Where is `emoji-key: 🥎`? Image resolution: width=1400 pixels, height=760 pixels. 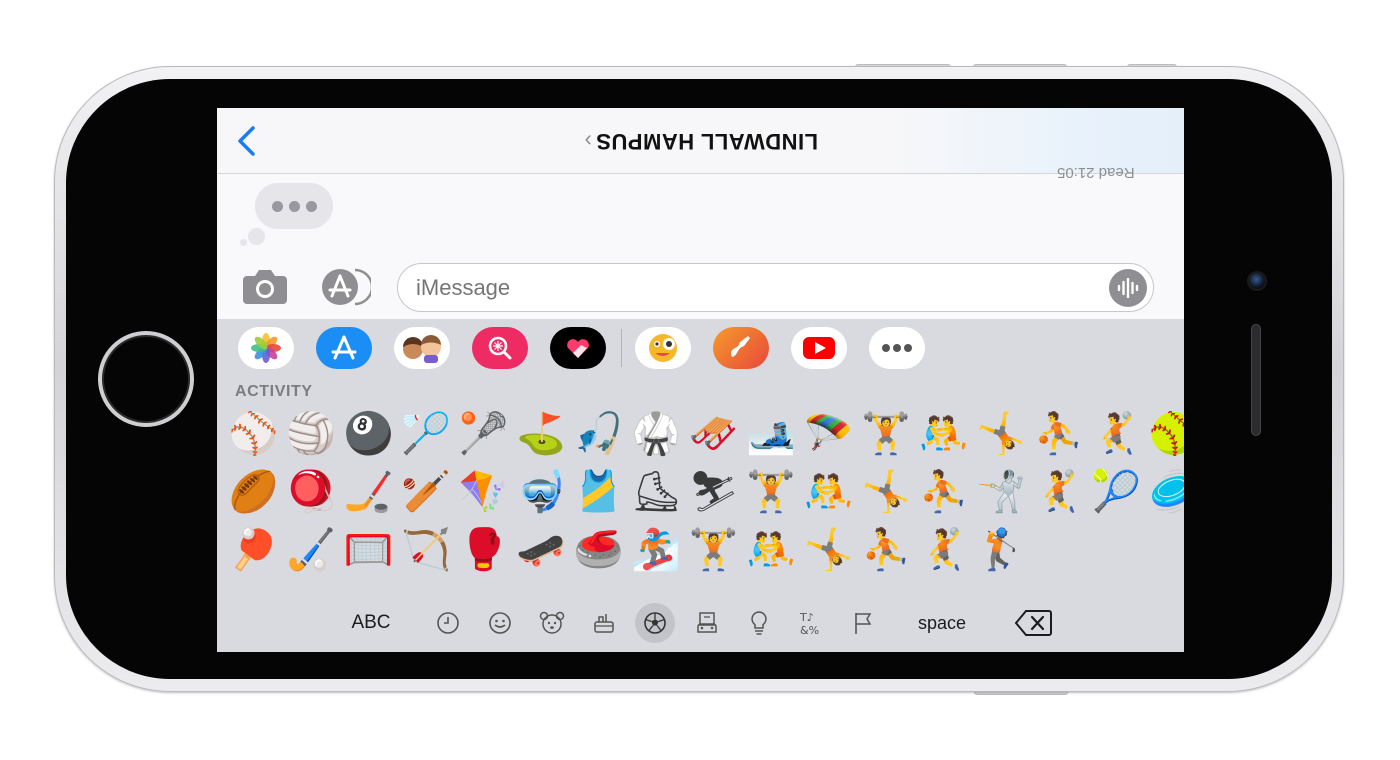 emoji-key: 🥎 is located at coordinates (1164, 434).